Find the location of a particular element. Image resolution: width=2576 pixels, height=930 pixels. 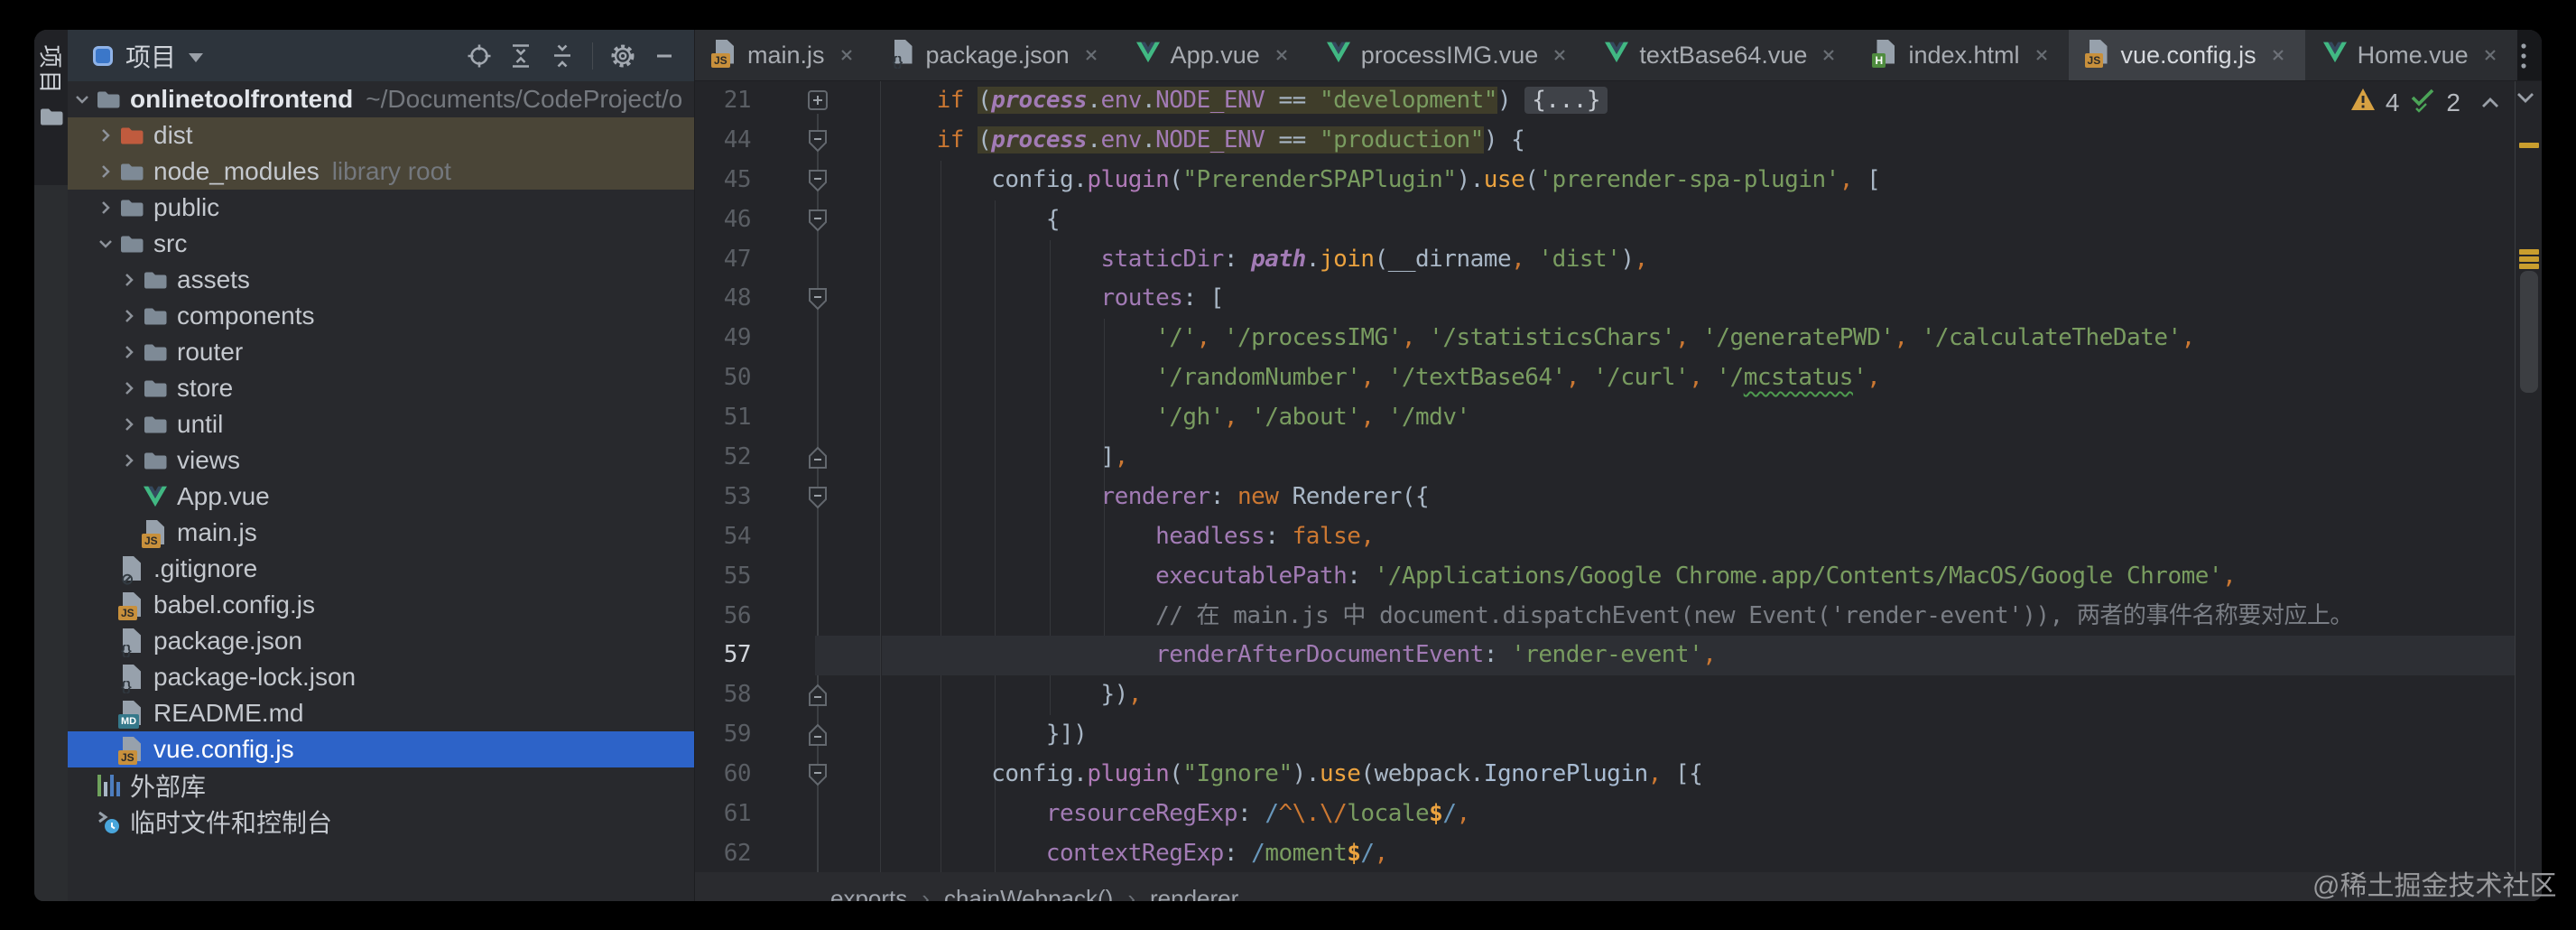

fold-marker-plus-icon is located at coordinates (818, 103).